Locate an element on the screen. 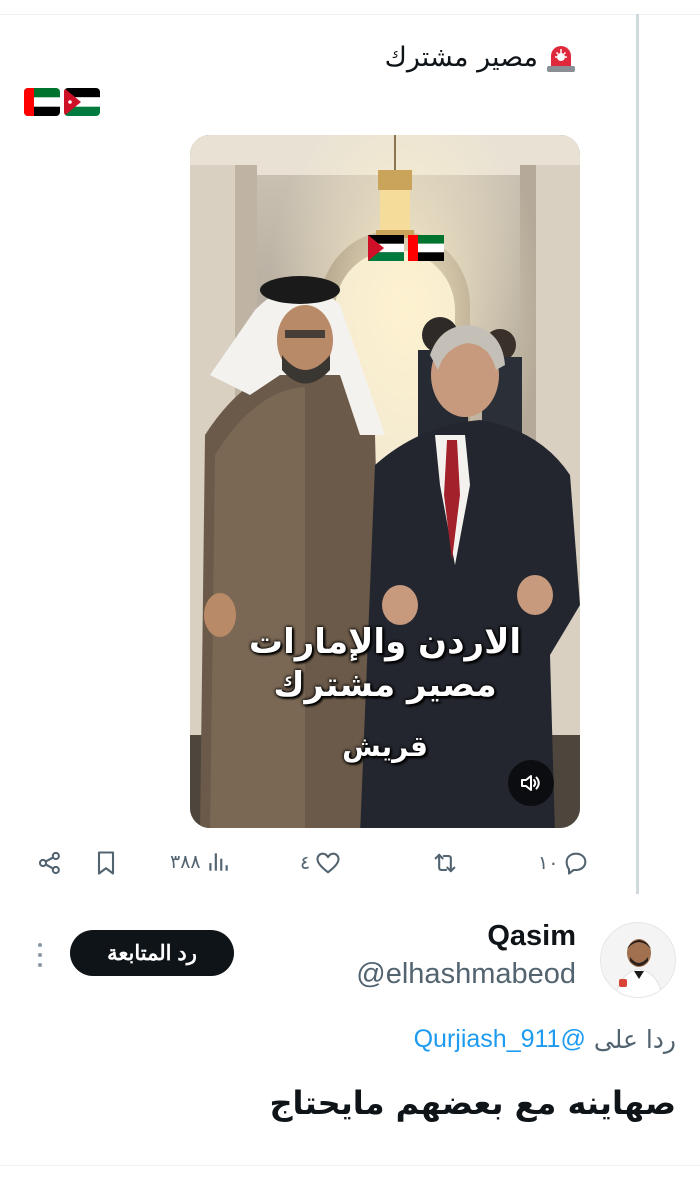 The image size is (700, 1200). bookmark-button is located at coordinates (106, 863).